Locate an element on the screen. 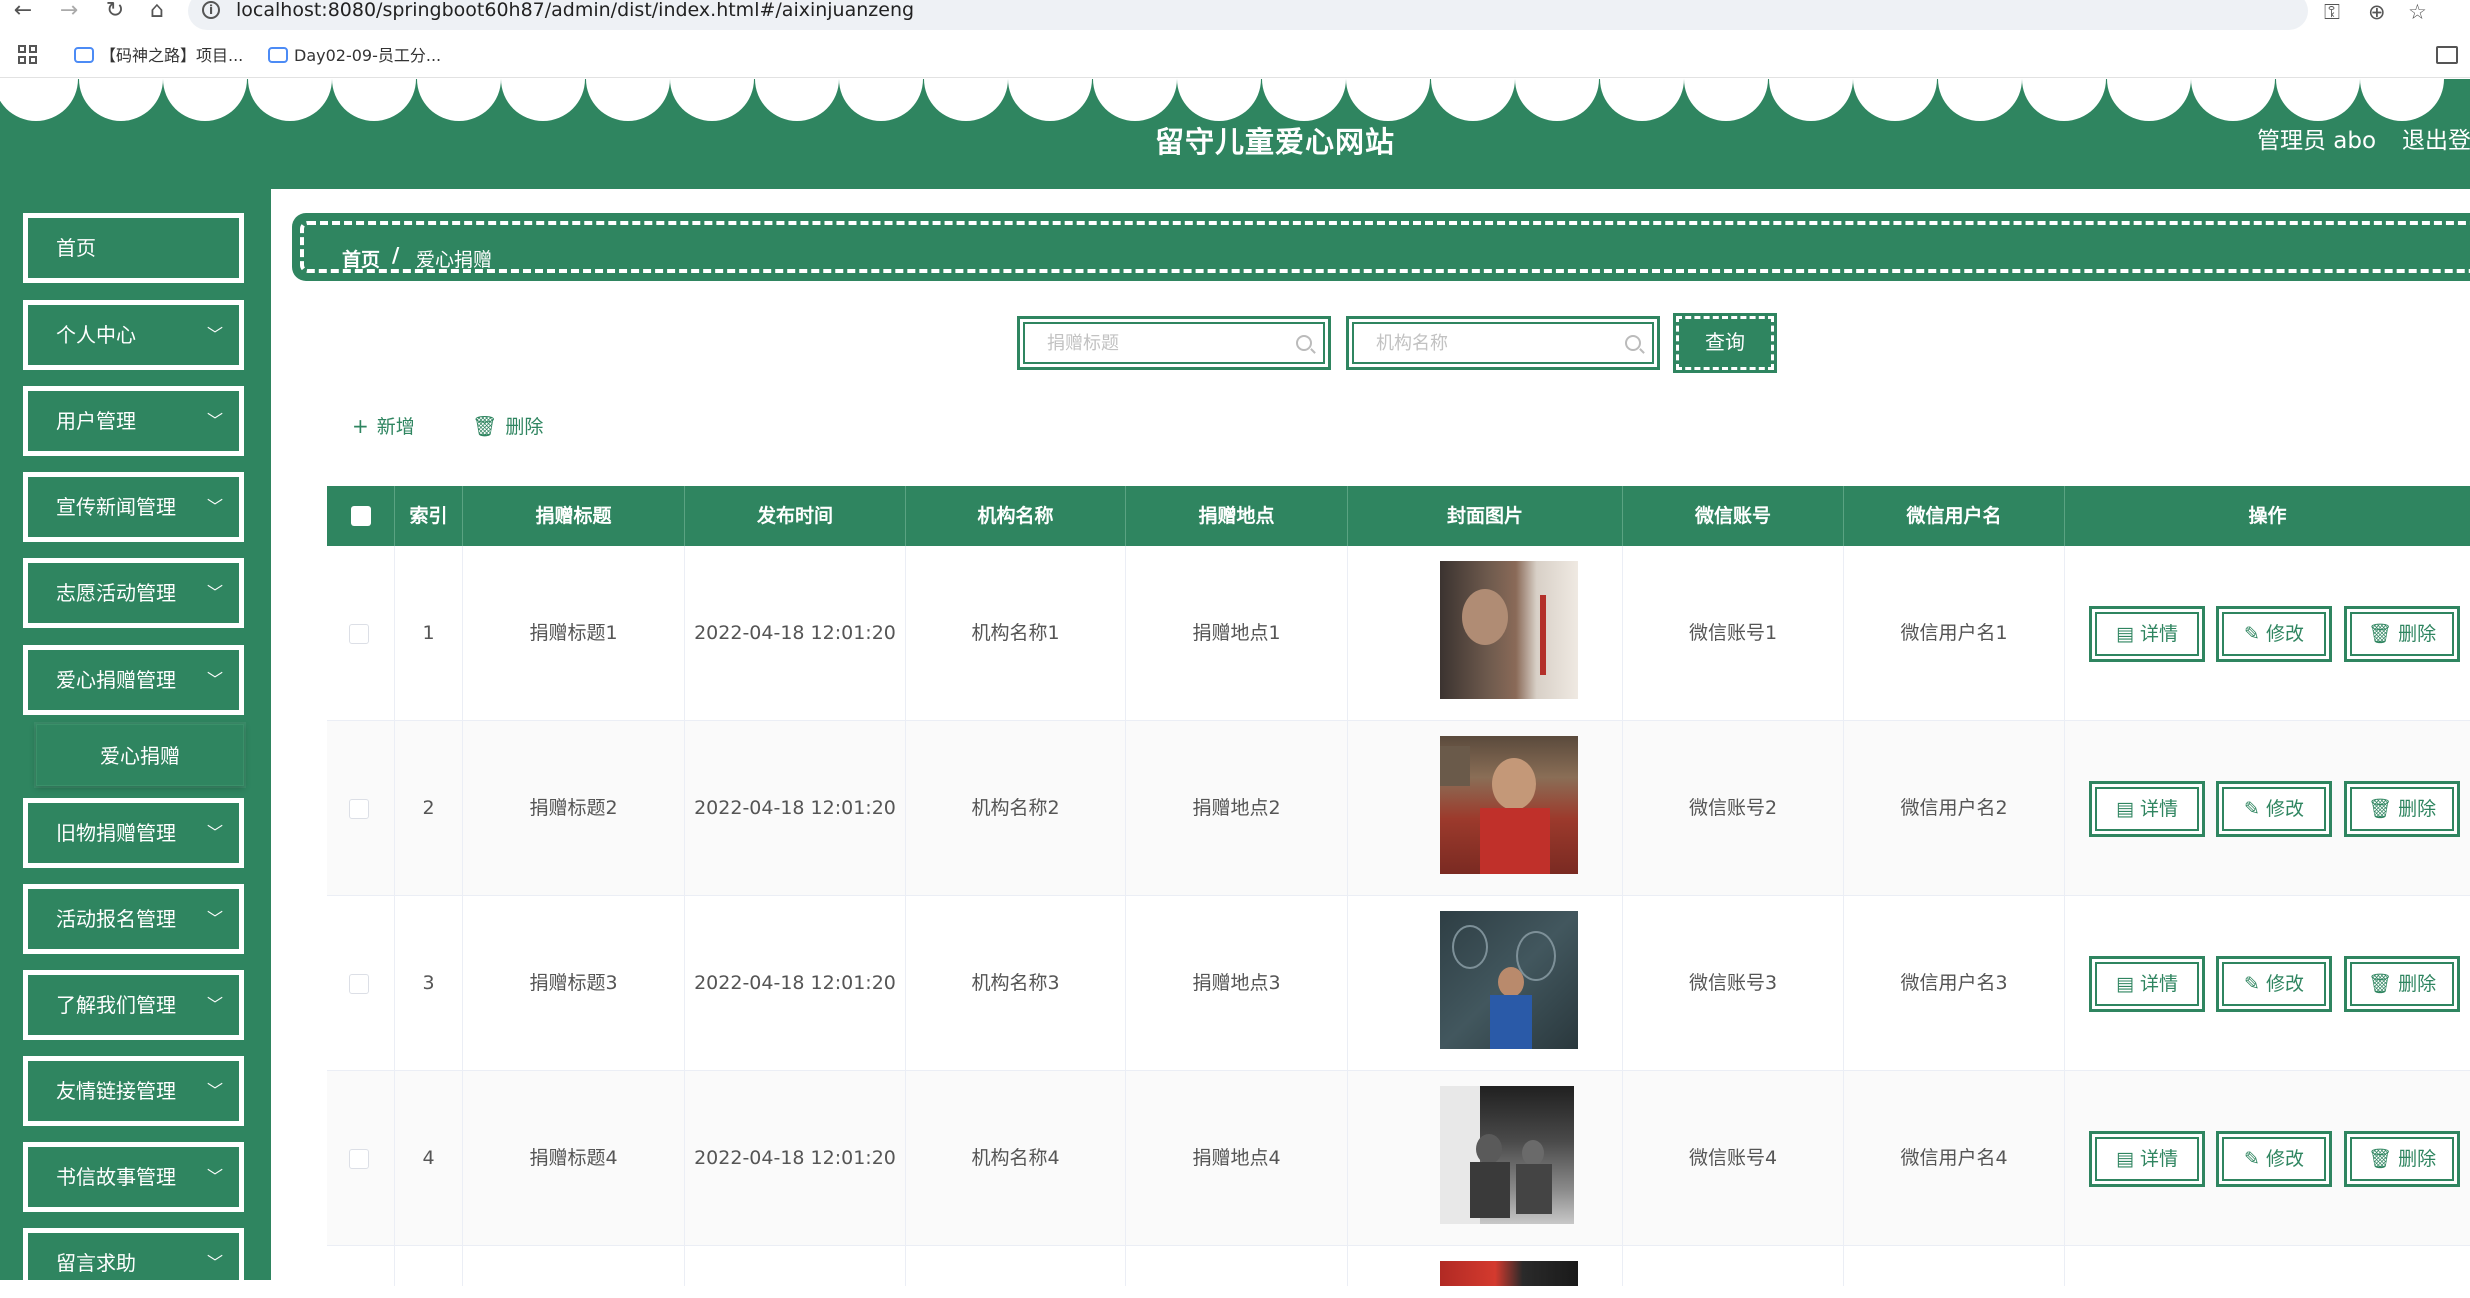  index-cell: 2 is located at coordinates (429, 808).